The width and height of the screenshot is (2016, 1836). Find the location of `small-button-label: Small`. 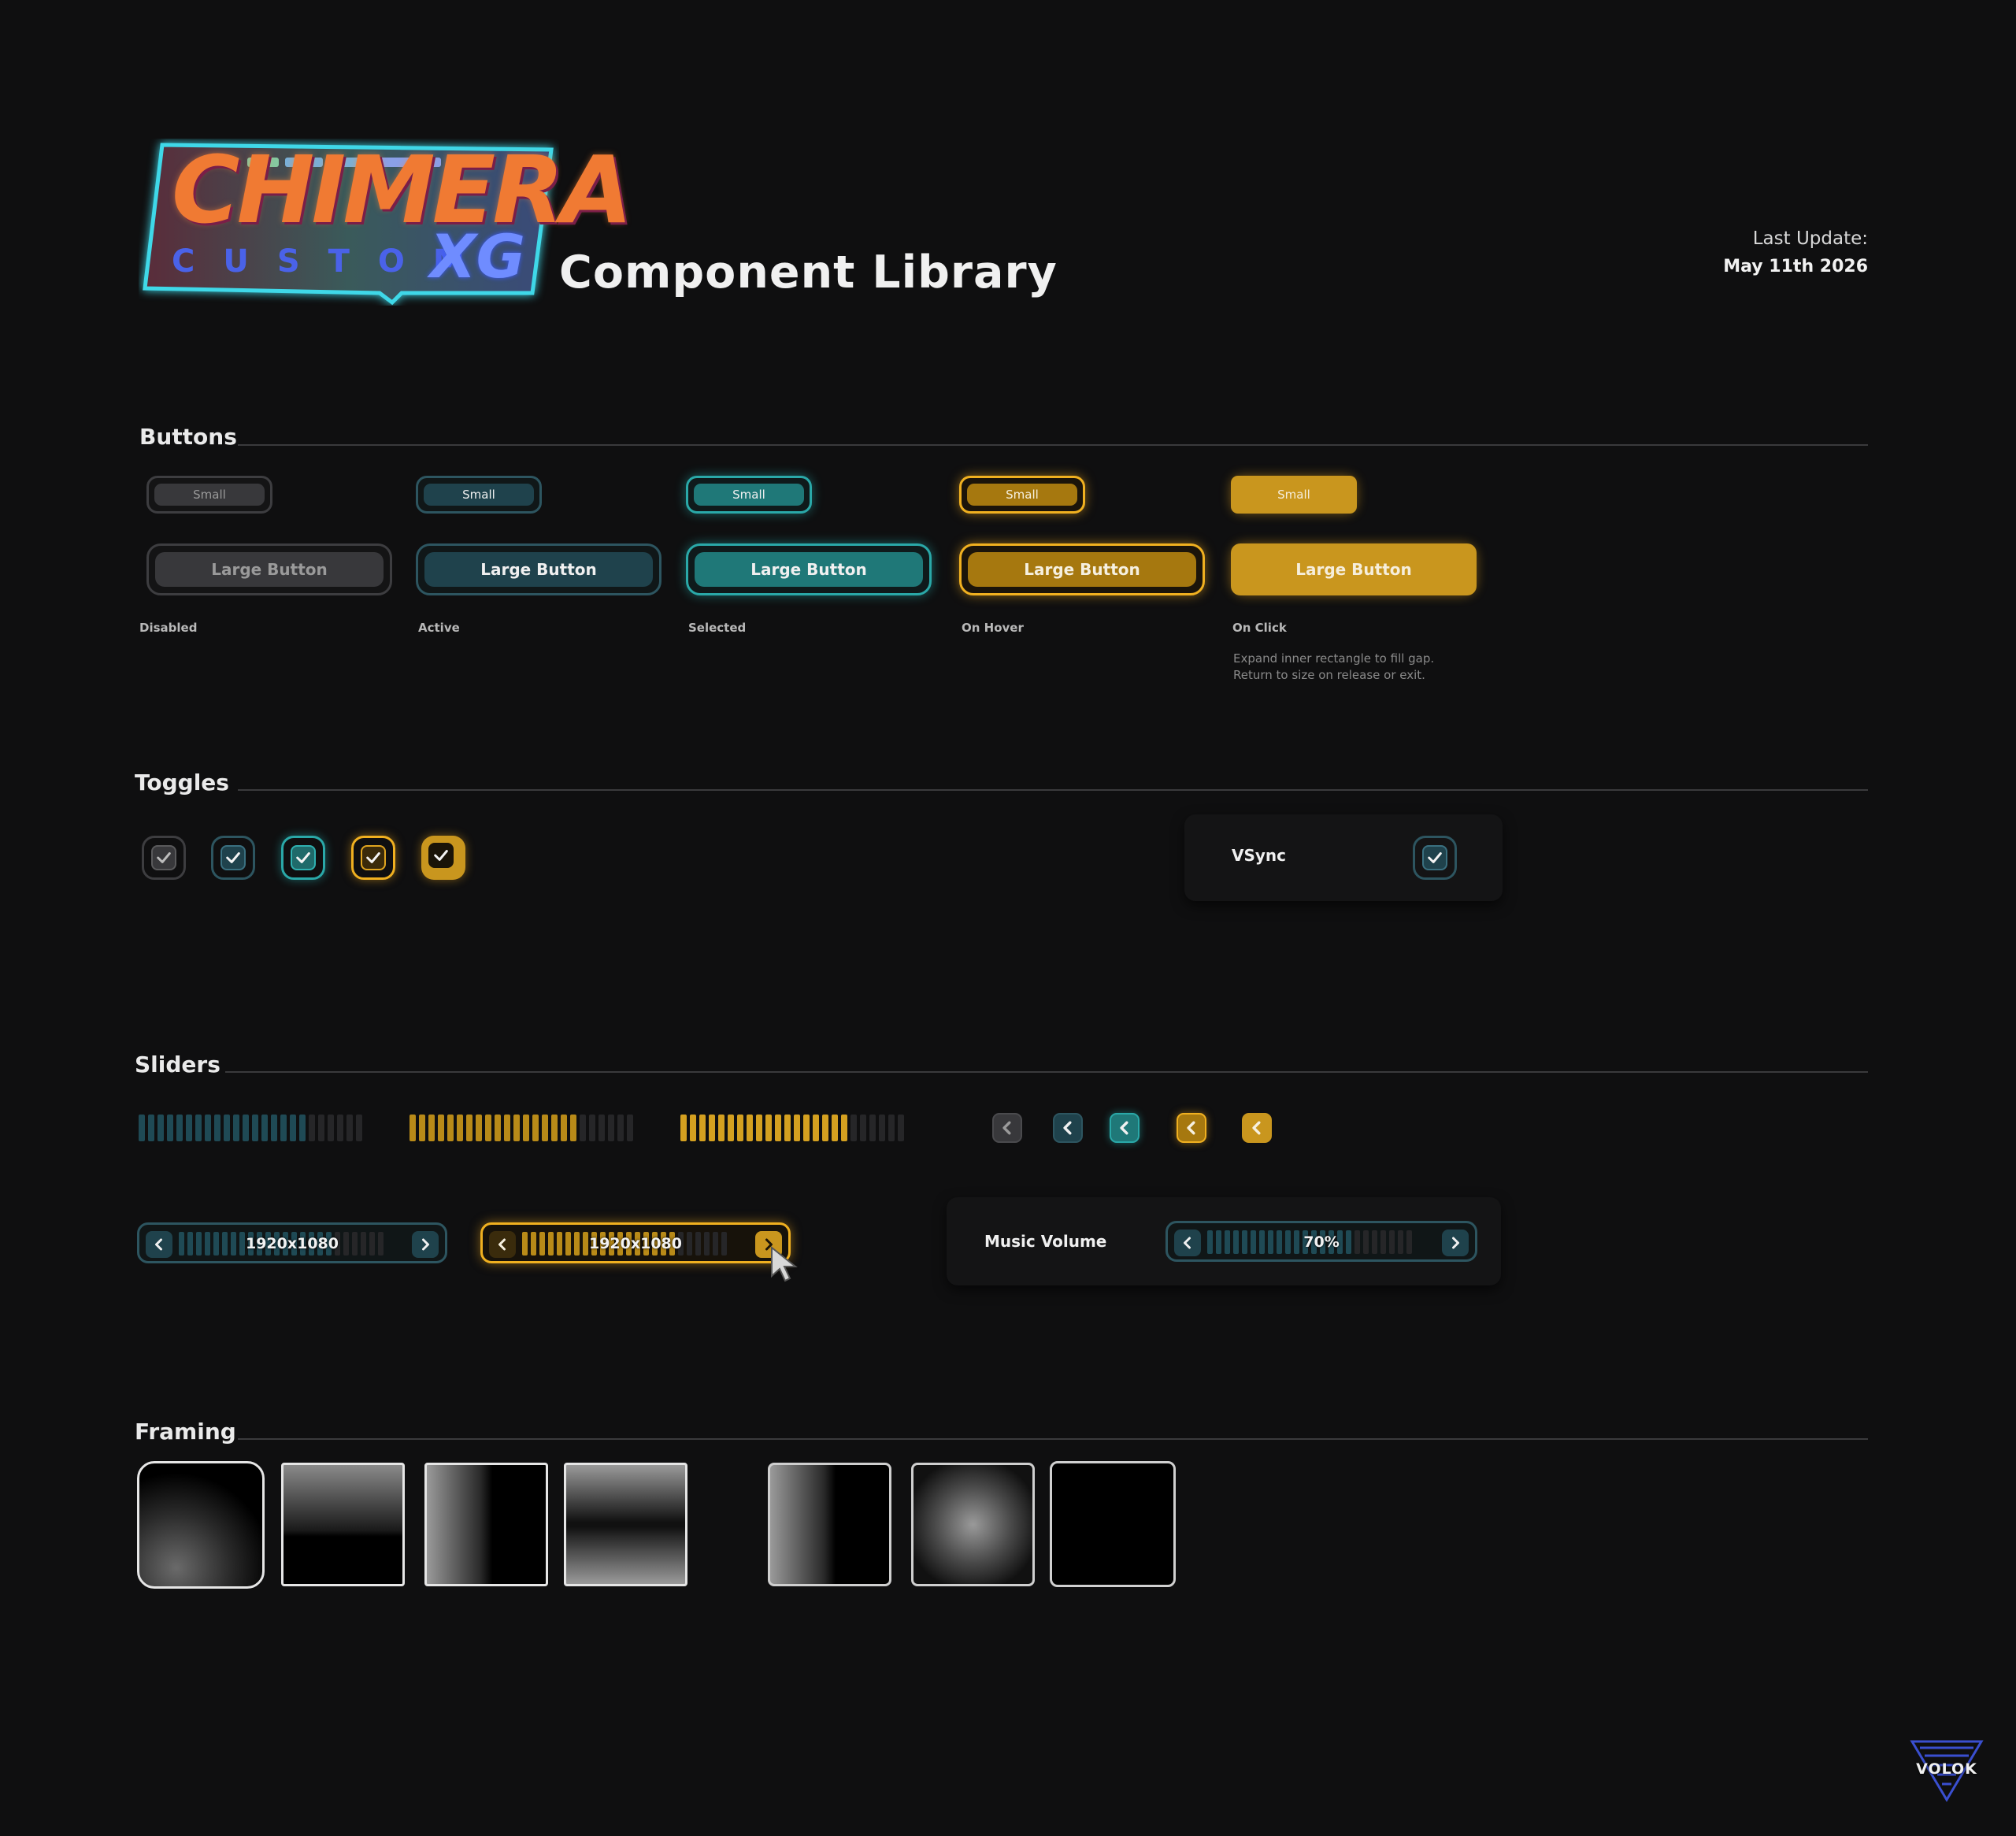

small-button-label: Small is located at coordinates (1022, 495).